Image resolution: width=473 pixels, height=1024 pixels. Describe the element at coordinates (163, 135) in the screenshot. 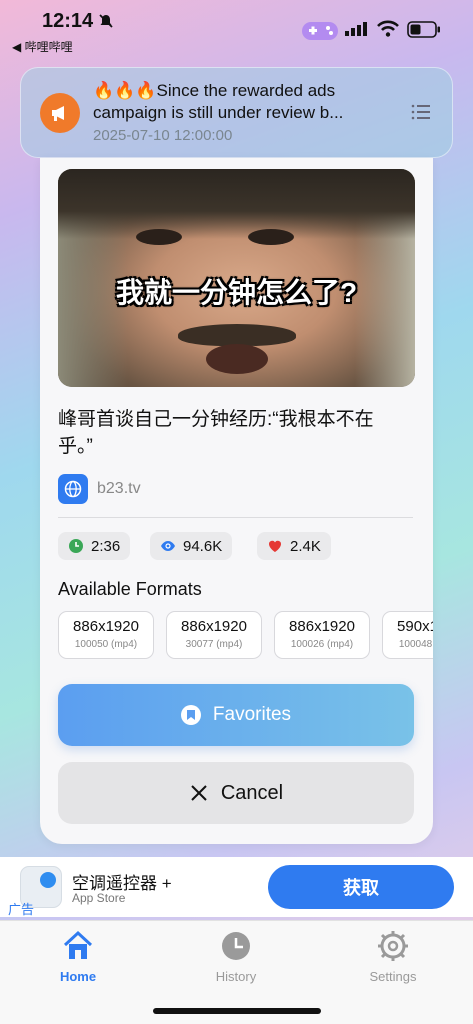

I see `announcement-date: 2025-07-10 12:00:00` at that location.